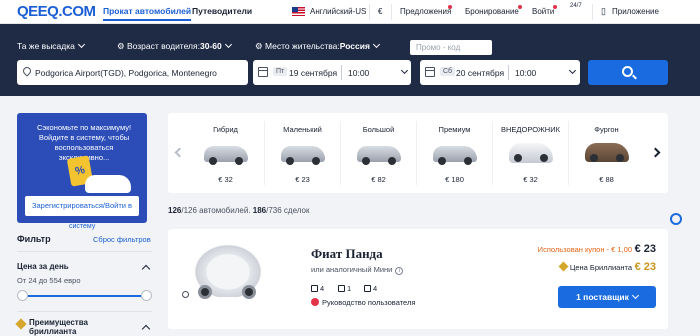 This screenshot has width=700, height=336. I want to click on search-button, so click(628, 72).